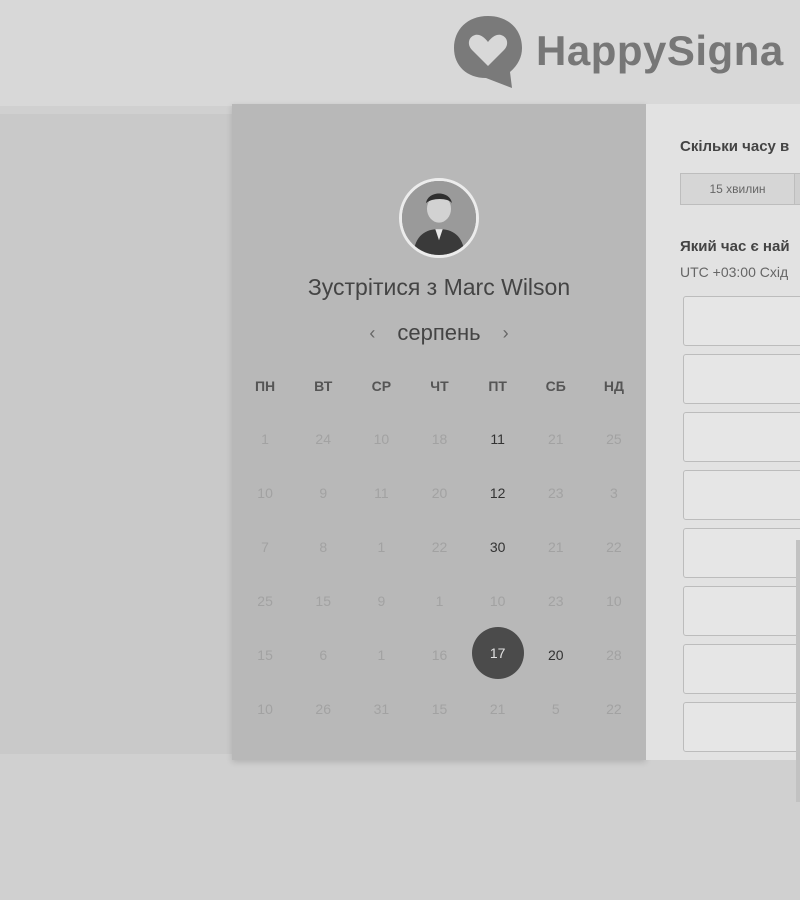 This screenshot has height=900, width=800. I want to click on calendar-day: 3, so click(614, 493).